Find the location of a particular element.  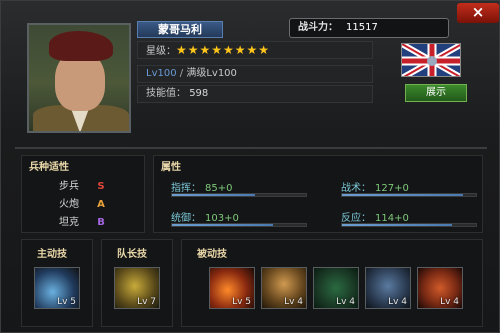

leader-skill-title: 队长技 is located at coordinates (132, 254).